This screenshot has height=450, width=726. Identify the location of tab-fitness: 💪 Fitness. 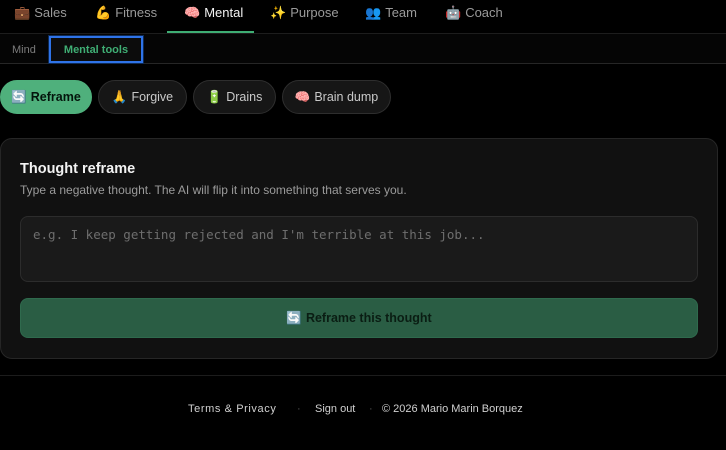
(126, 17).